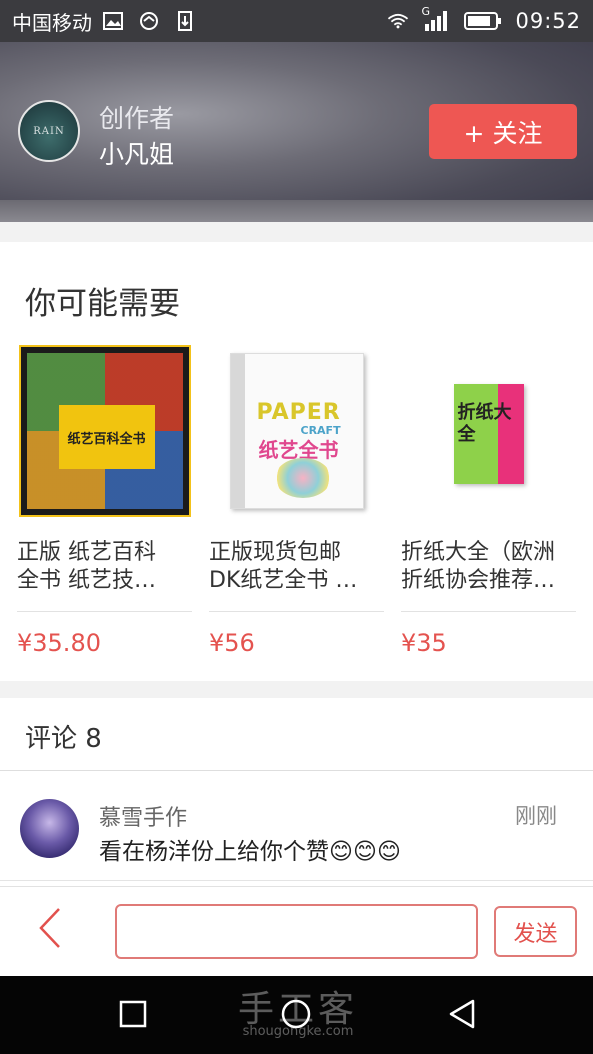 Image resolution: width=593 pixels, height=1054 pixels. I want to click on avatar, so click(49, 828).